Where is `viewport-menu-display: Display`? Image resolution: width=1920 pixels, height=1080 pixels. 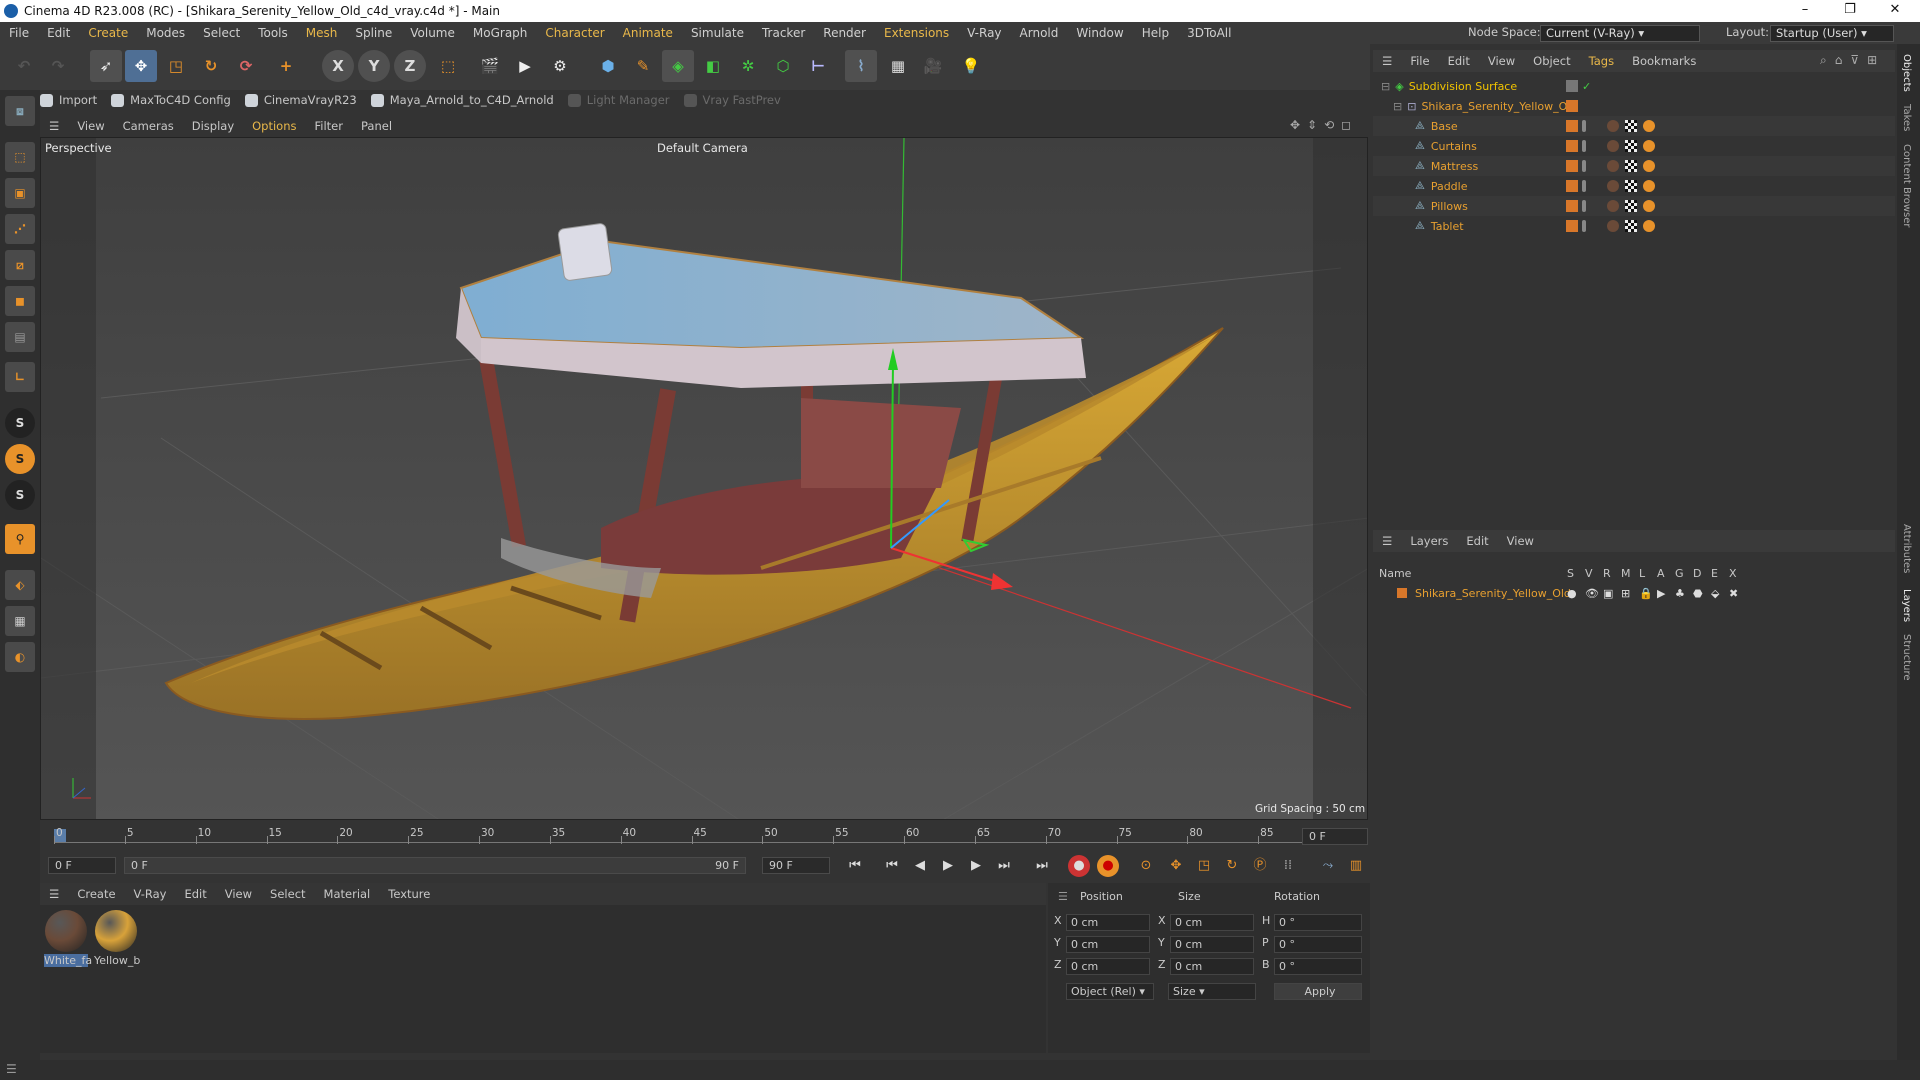
viewport-menu-display: Display is located at coordinates (213, 126).